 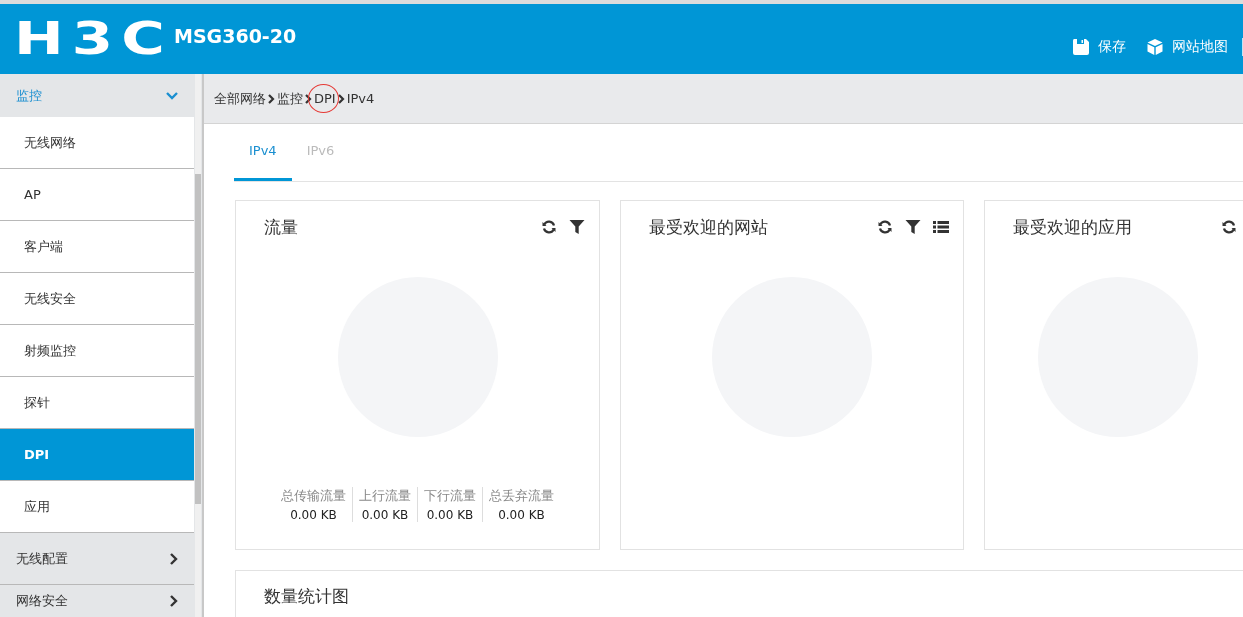 What do you see at coordinates (97, 600) in the screenshot?
I see `menu-group: 网络安全` at bounding box center [97, 600].